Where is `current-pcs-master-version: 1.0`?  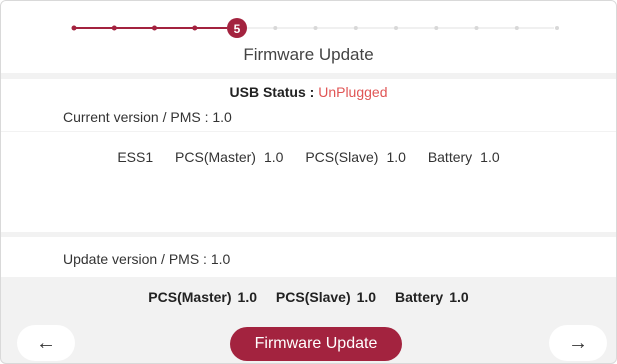 current-pcs-master-version: 1.0 is located at coordinates (273, 157).